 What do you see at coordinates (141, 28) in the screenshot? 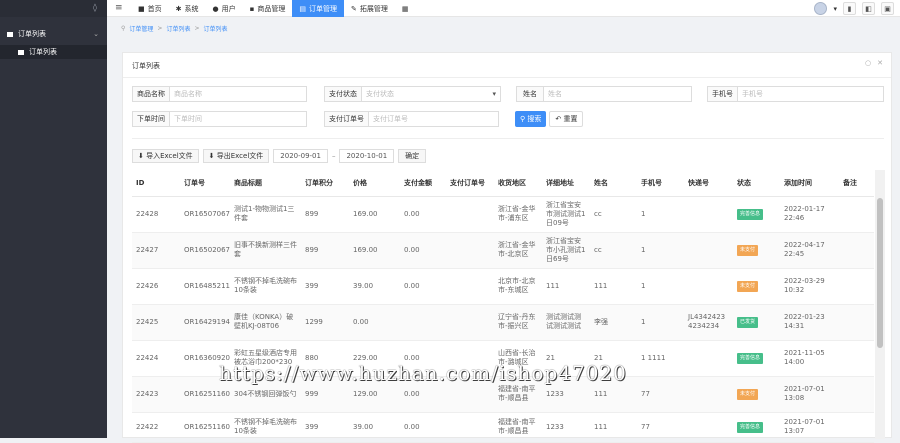
I see `breadcrumb-item: 订单管理` at bounding box center [141, 28].